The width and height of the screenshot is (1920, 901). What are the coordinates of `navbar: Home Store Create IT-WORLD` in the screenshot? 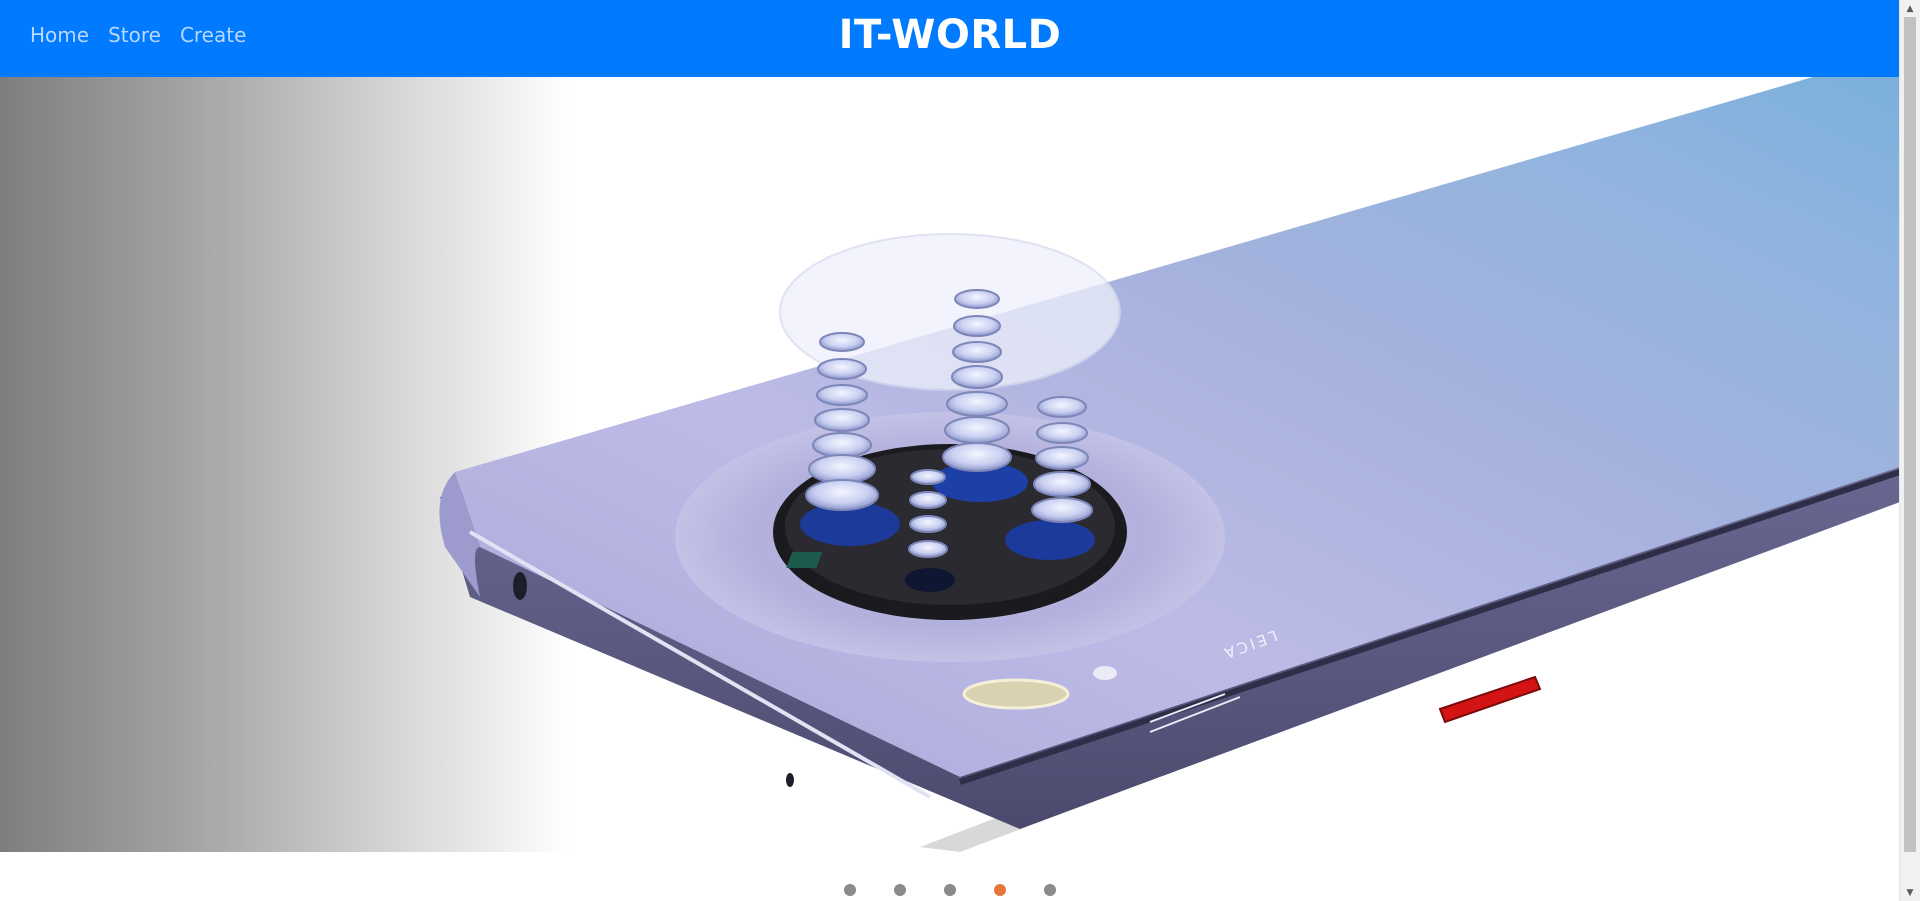 It's located at (950, 38).